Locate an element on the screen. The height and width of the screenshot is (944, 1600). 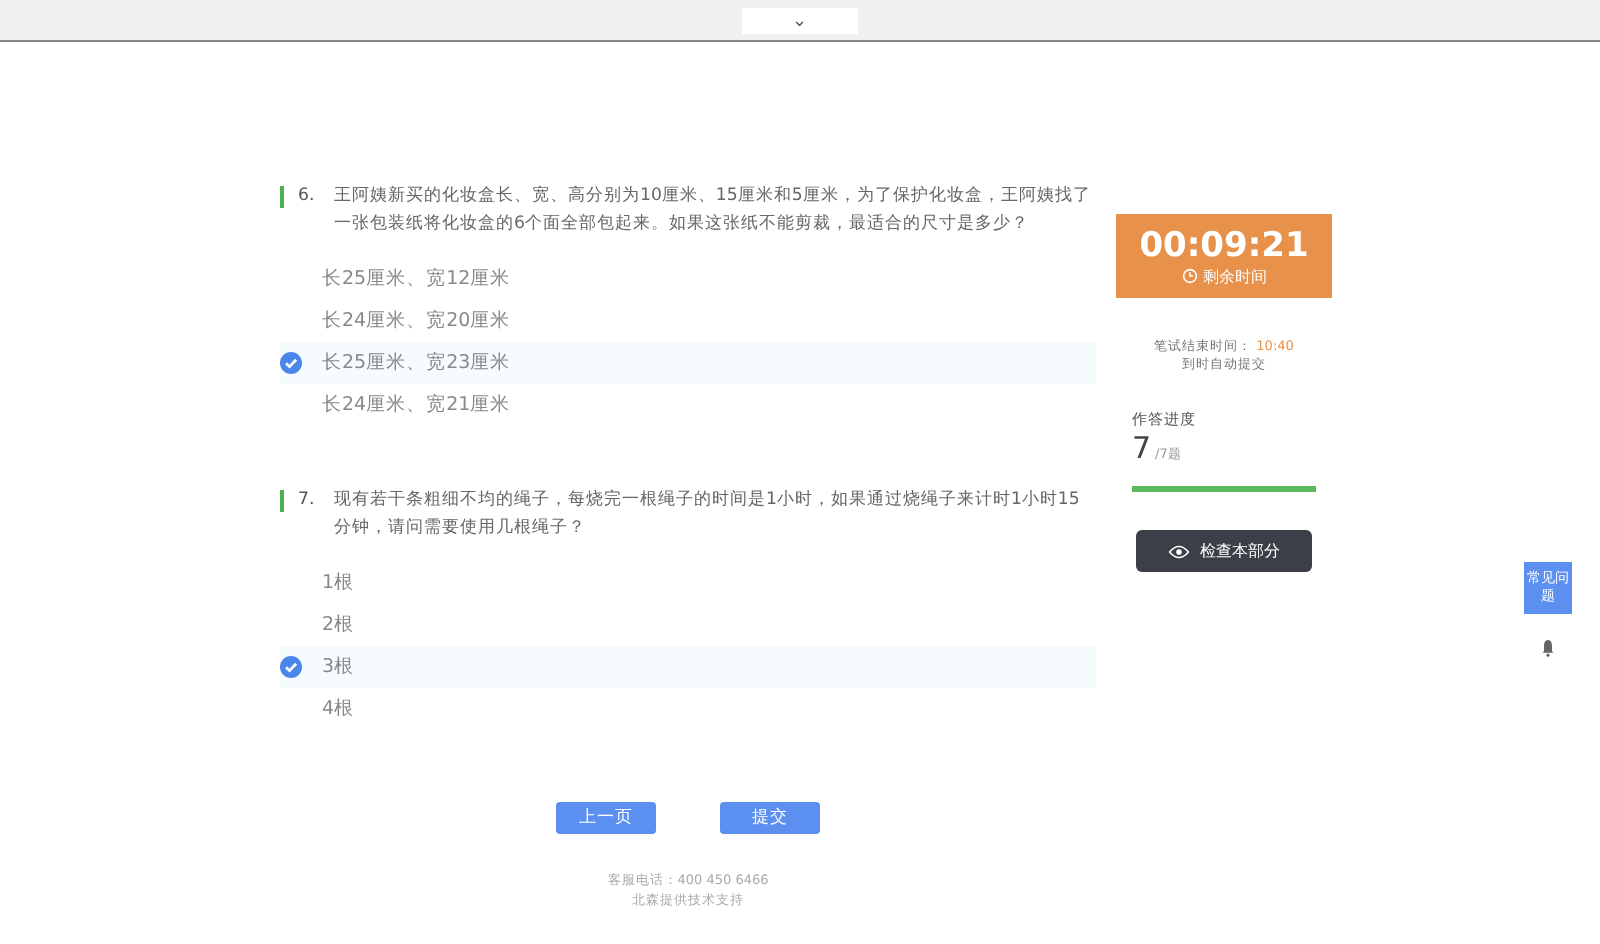
answered-count: 7 is located at coordinates (1142, 448).